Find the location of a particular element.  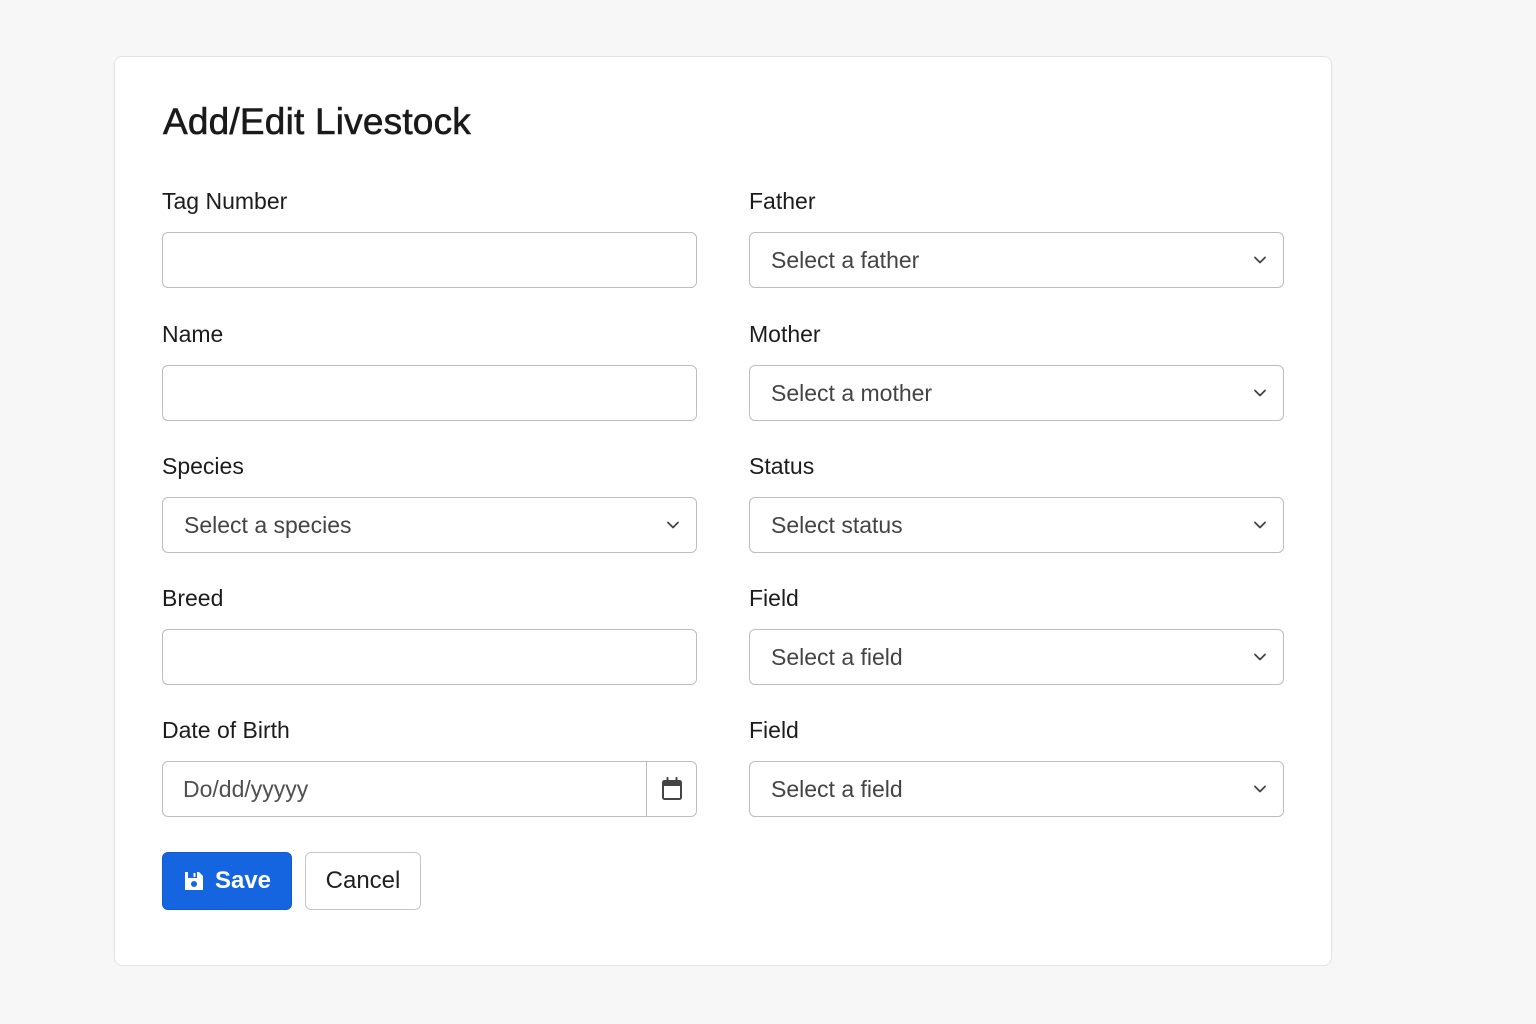

status-select: Select status is located at coordinates (1016, 525).